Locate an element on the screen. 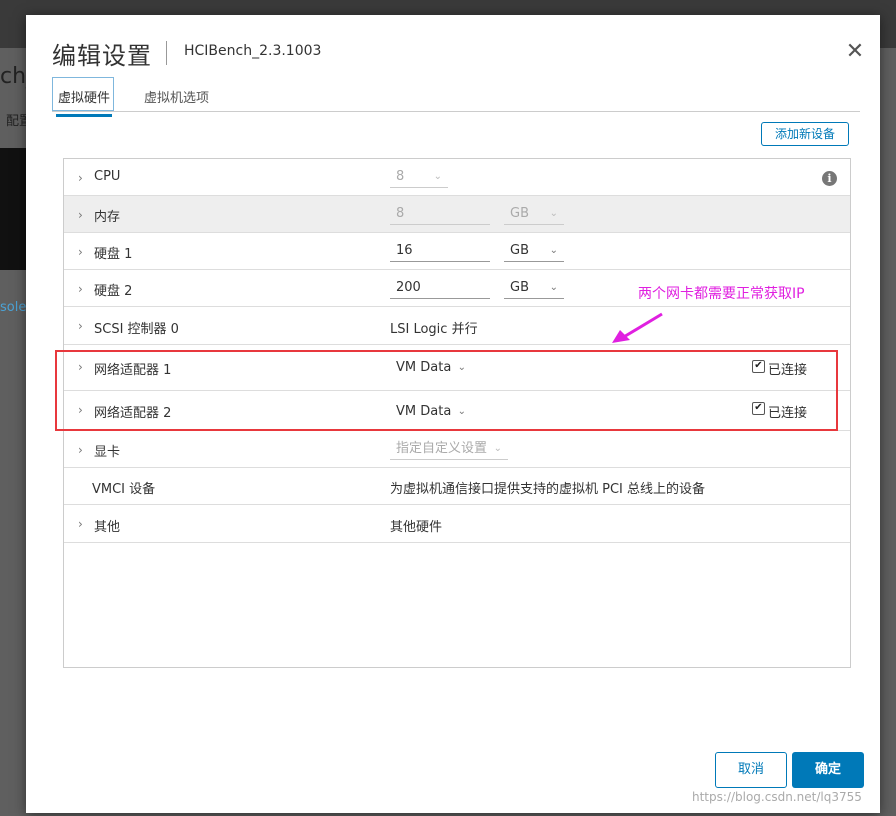 The height and width of the screenshot is (816, 896). row-scsi-controller: › SCSI 控制器 0 LSI Logic 并行 is located at coordinates (457, 326).